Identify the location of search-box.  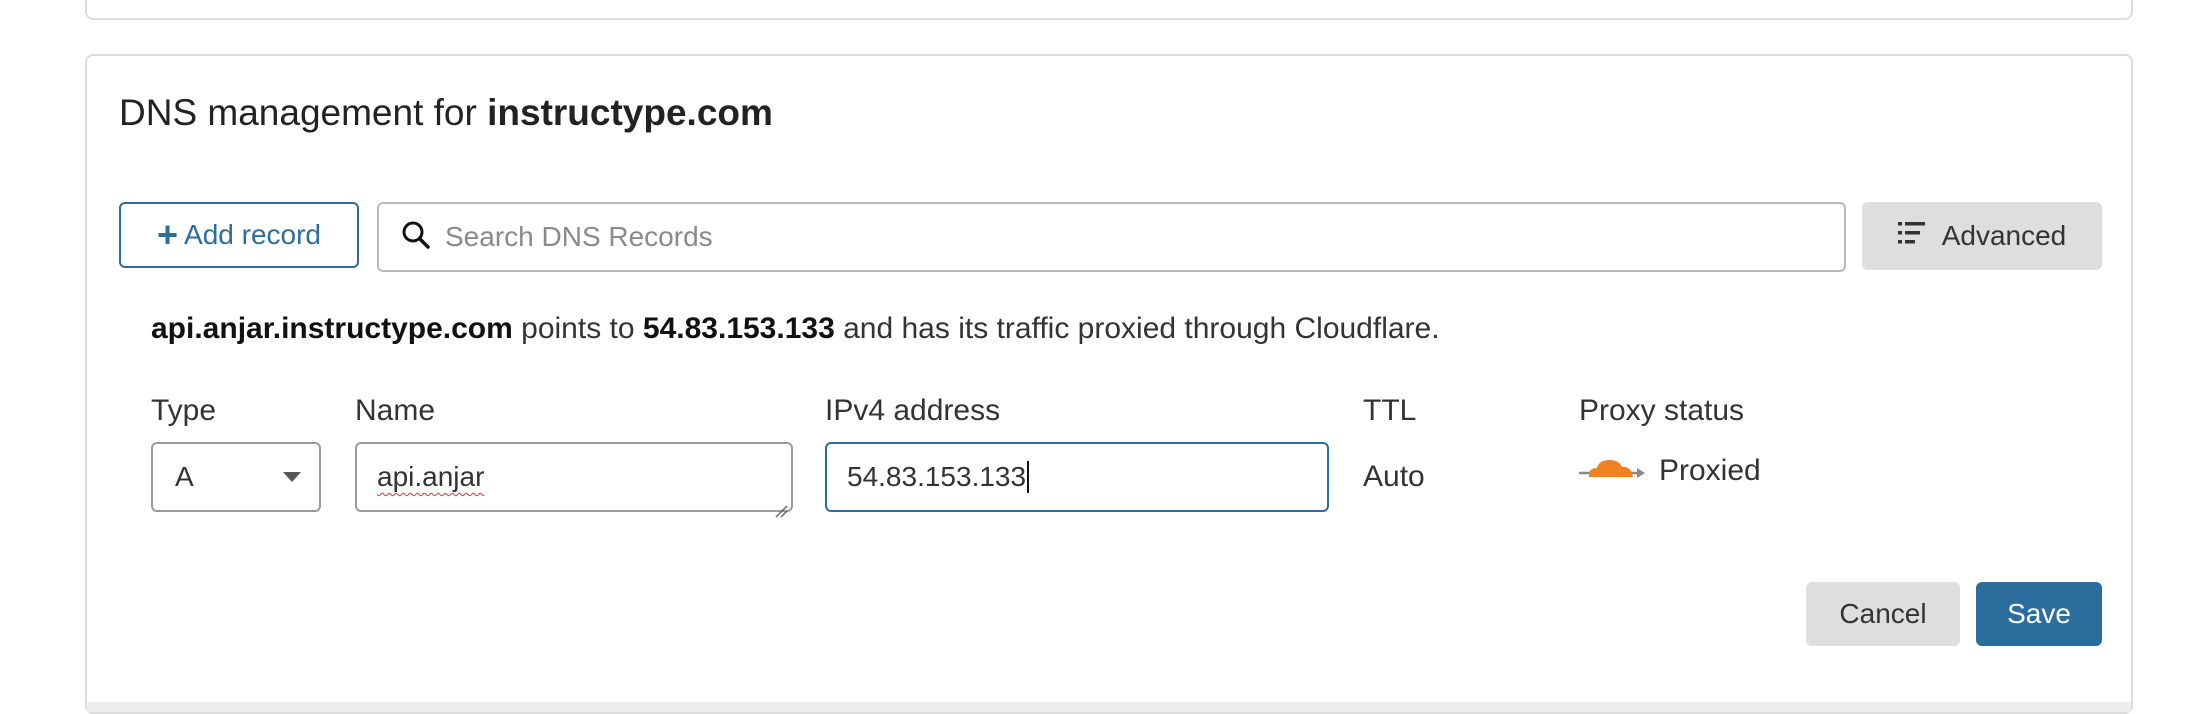
(1111, 237).